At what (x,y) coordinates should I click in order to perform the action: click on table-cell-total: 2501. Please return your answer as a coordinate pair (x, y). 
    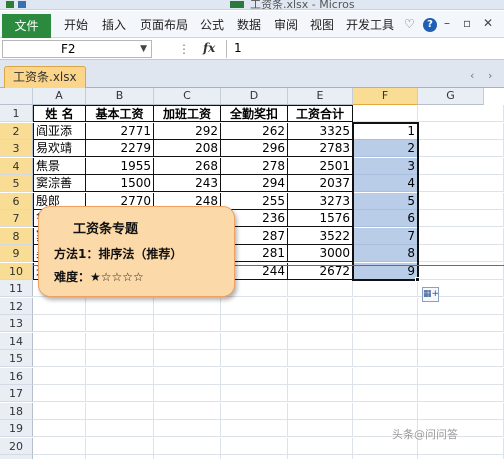
    Looking at the image, I should click on (320, 166).